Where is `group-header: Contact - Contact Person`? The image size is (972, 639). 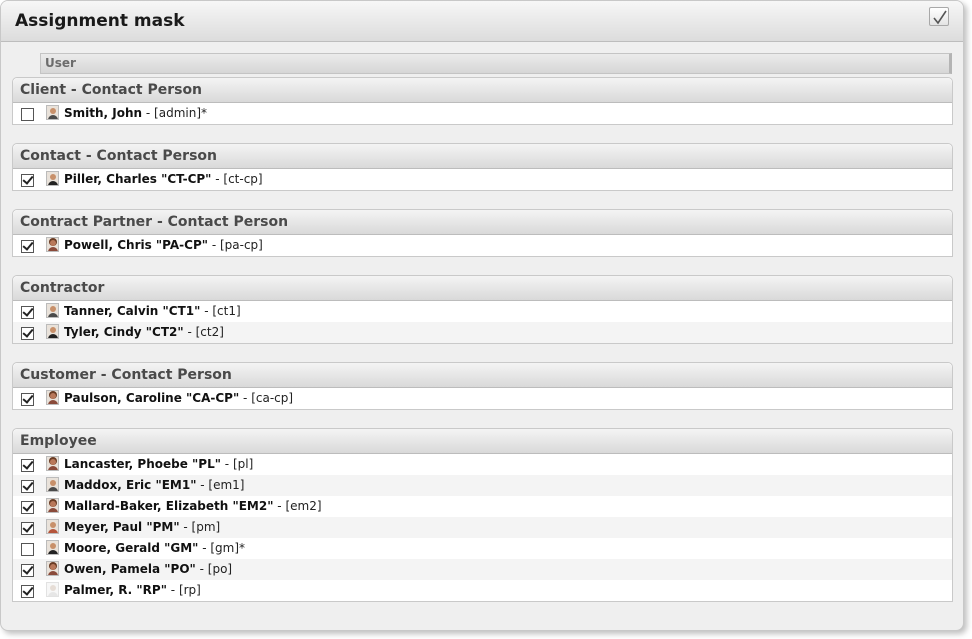 group-header: Contact - Contact Person is located at coordinates (482, 156).